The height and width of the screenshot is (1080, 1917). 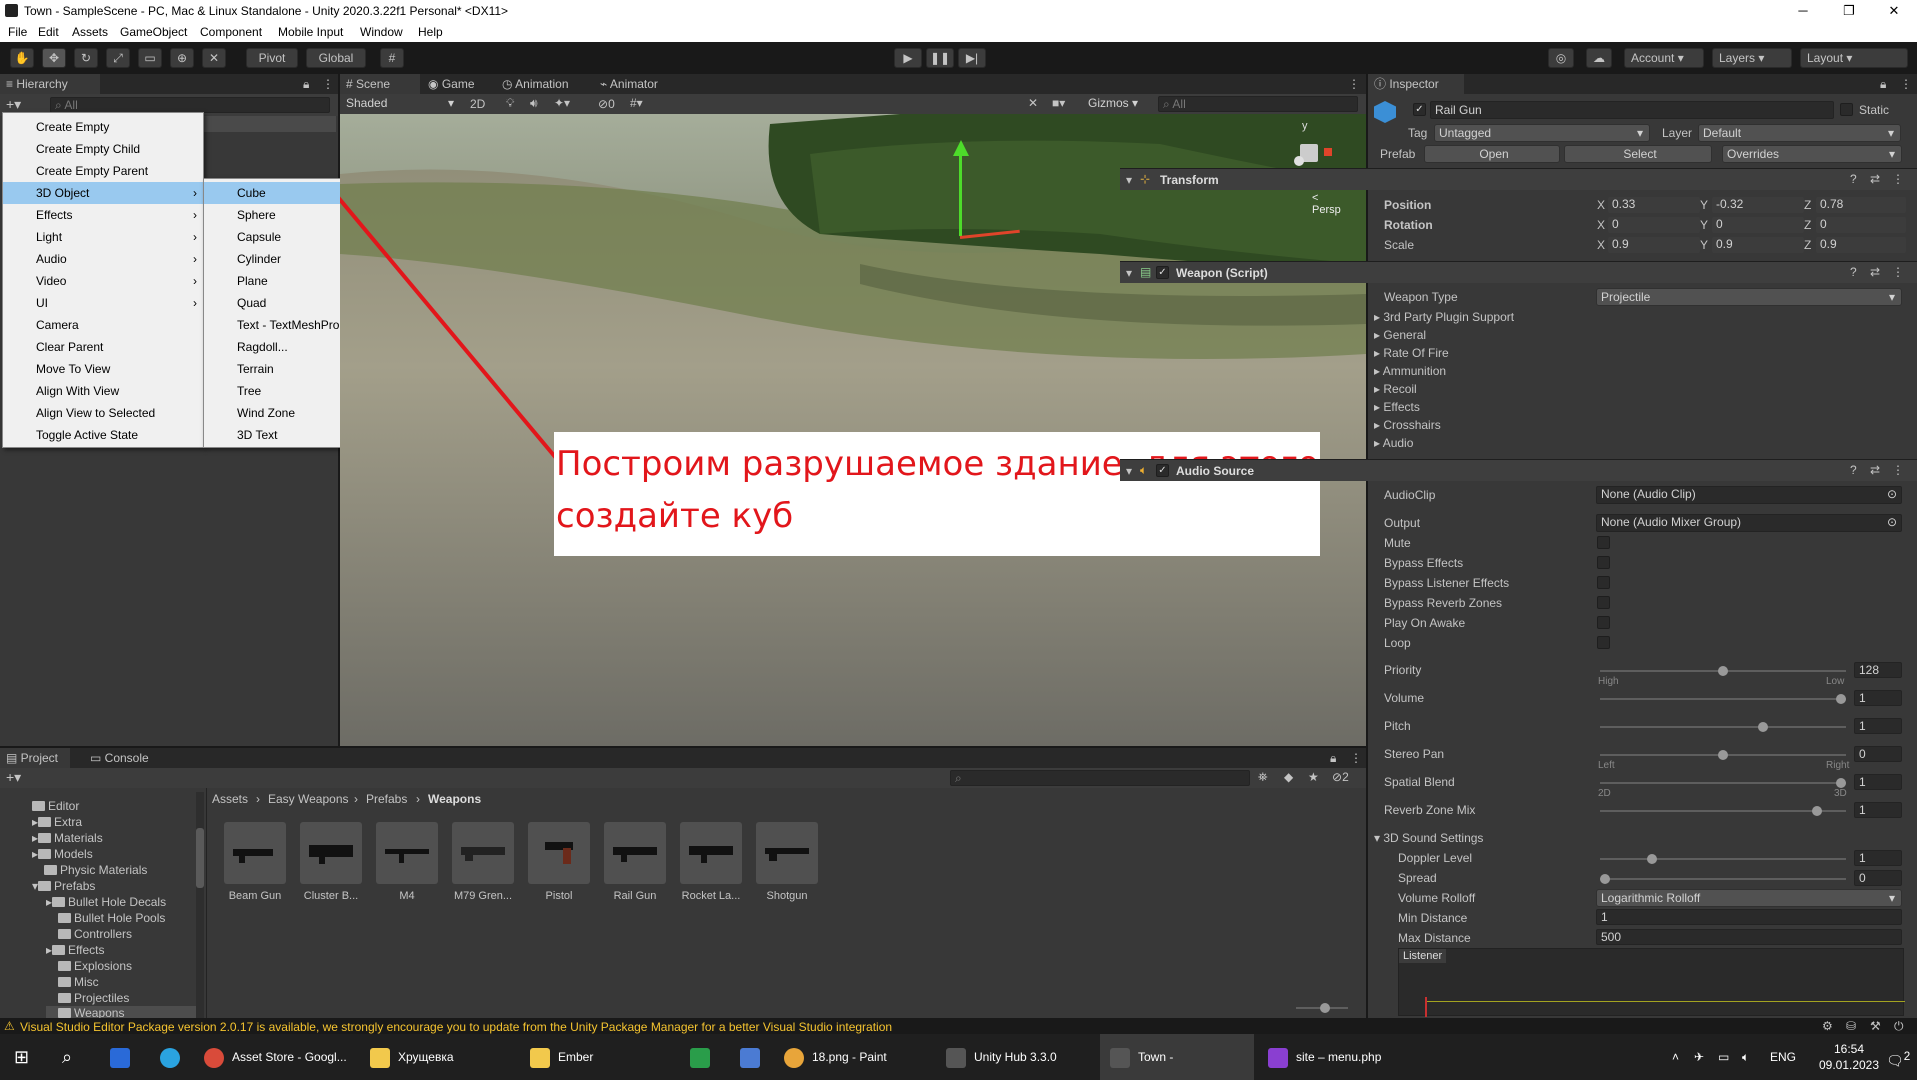 What do you see at coordinates (1749, 495) in the screenshot?
I see `audioclip-field: None (Audio Clip) ⊙` at bounding box center [1749, 495].